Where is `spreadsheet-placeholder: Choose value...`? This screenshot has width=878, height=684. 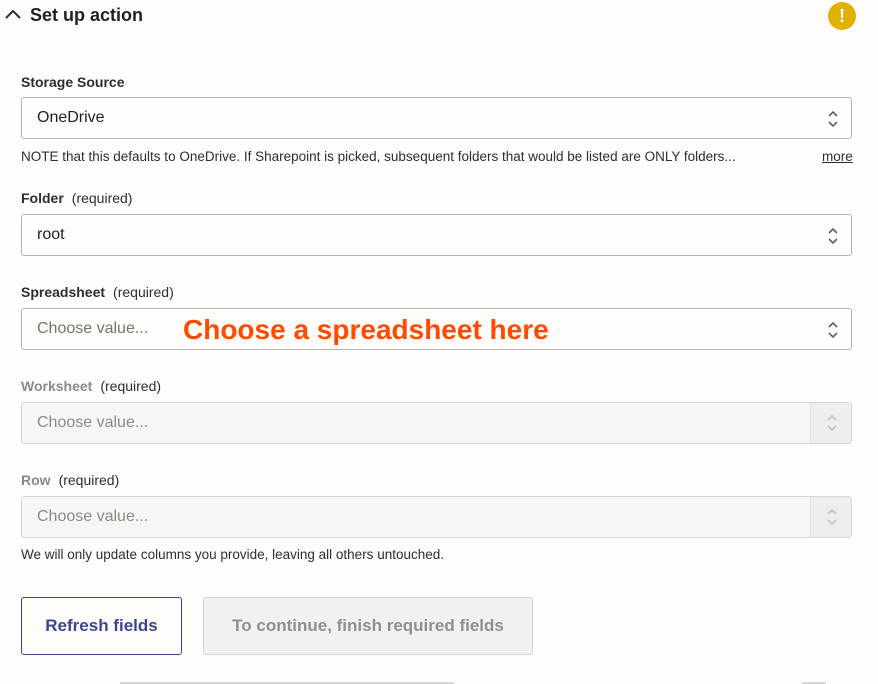 spreadsheet-placeholder: Choose value... is located at coordinates (93, 328).